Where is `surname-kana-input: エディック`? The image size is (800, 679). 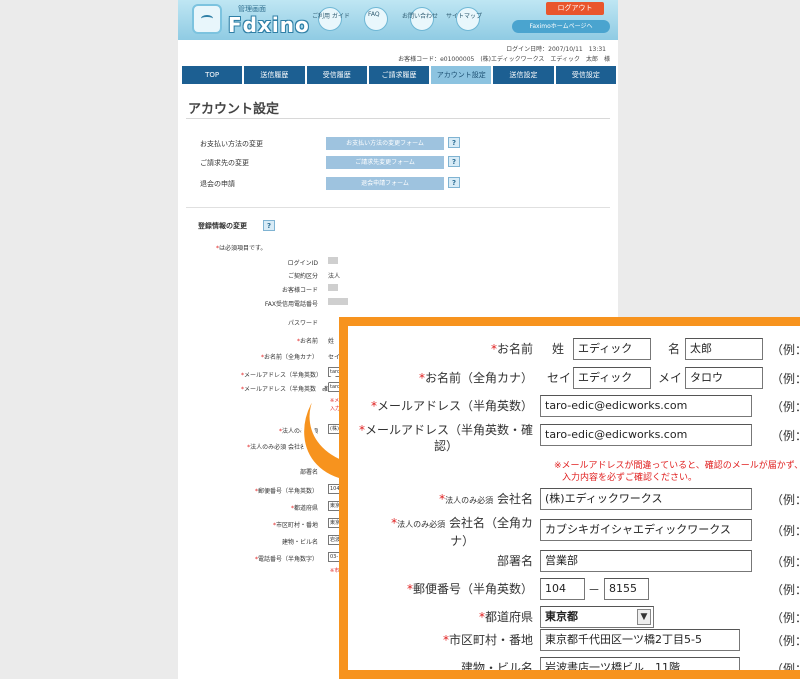 surname-kana-input: エディック is located at coordinates (612, 378).